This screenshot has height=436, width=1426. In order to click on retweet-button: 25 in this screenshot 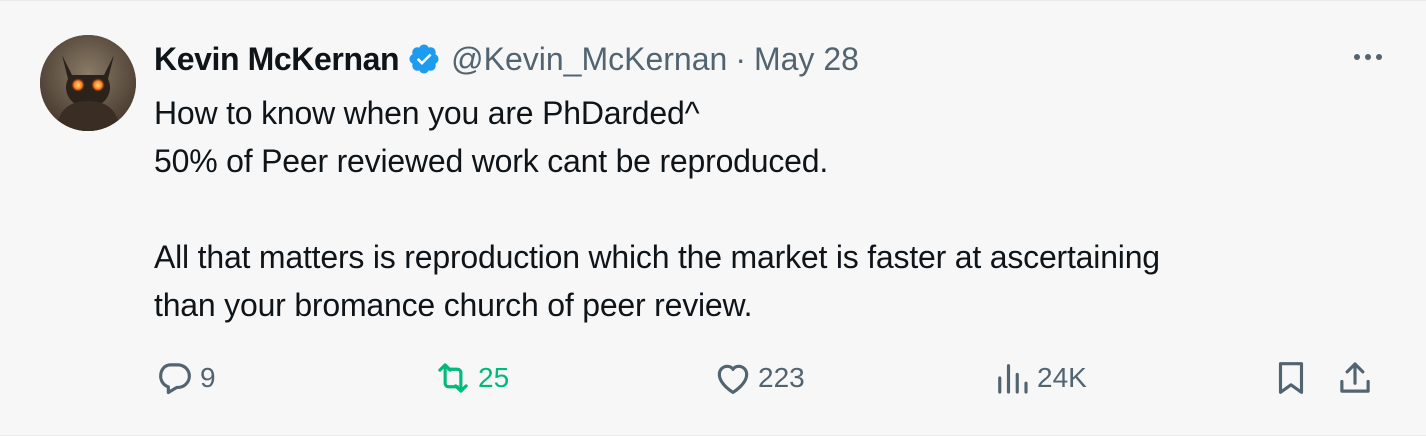, I will do `click(470, 378)`.